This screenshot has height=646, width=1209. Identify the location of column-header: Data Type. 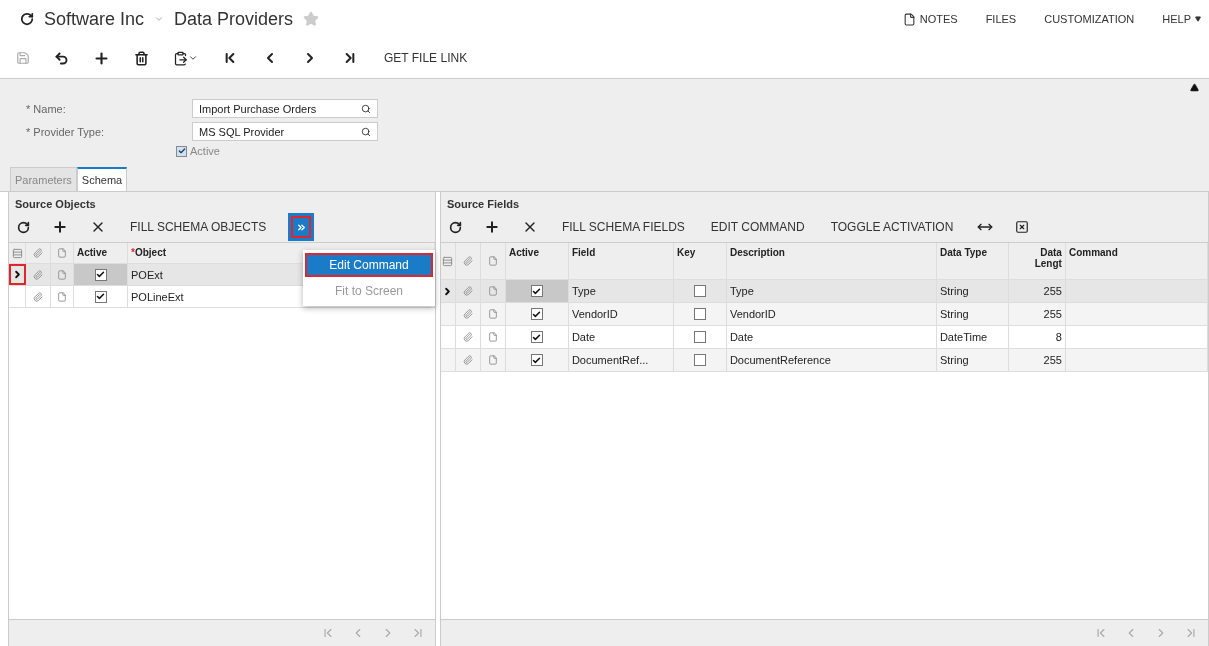
(972, 261).